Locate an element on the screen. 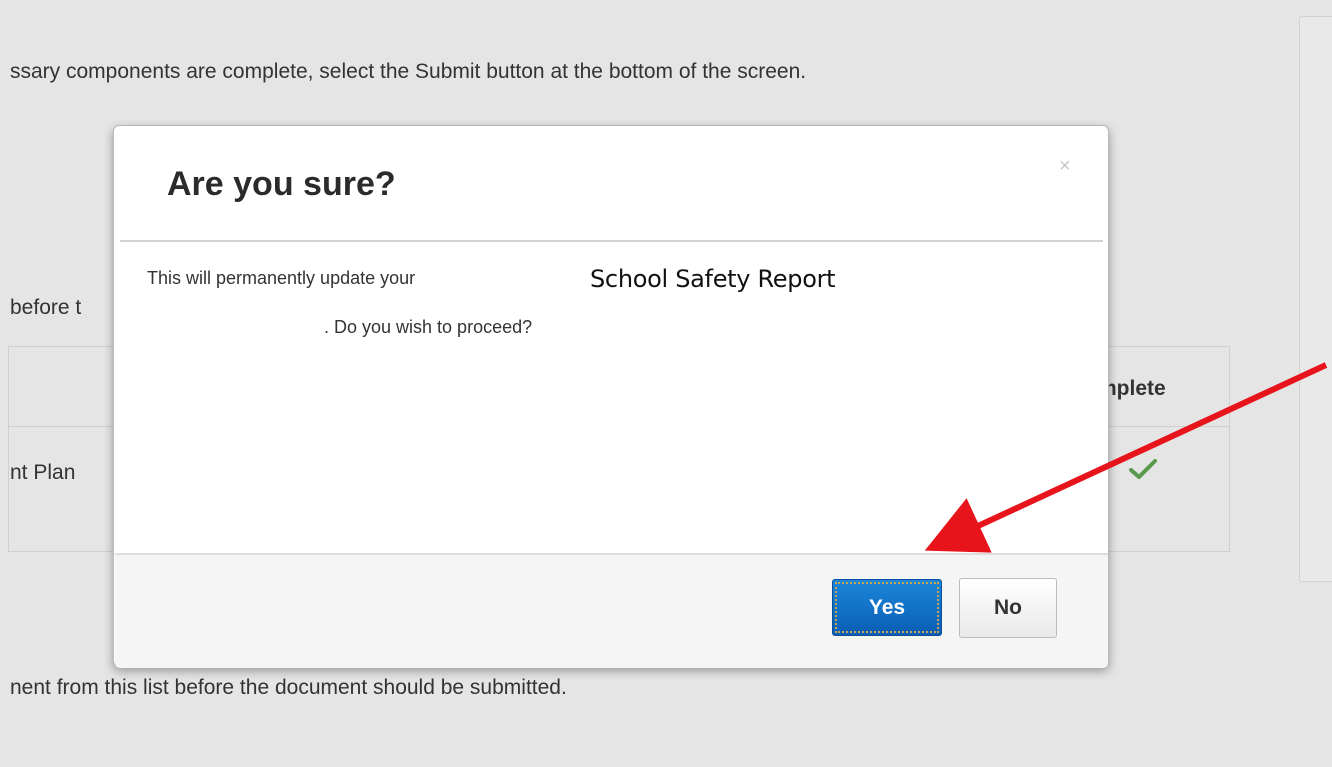 The image size is (1332, 767). check-icon is located at coordinates (1143, 469).